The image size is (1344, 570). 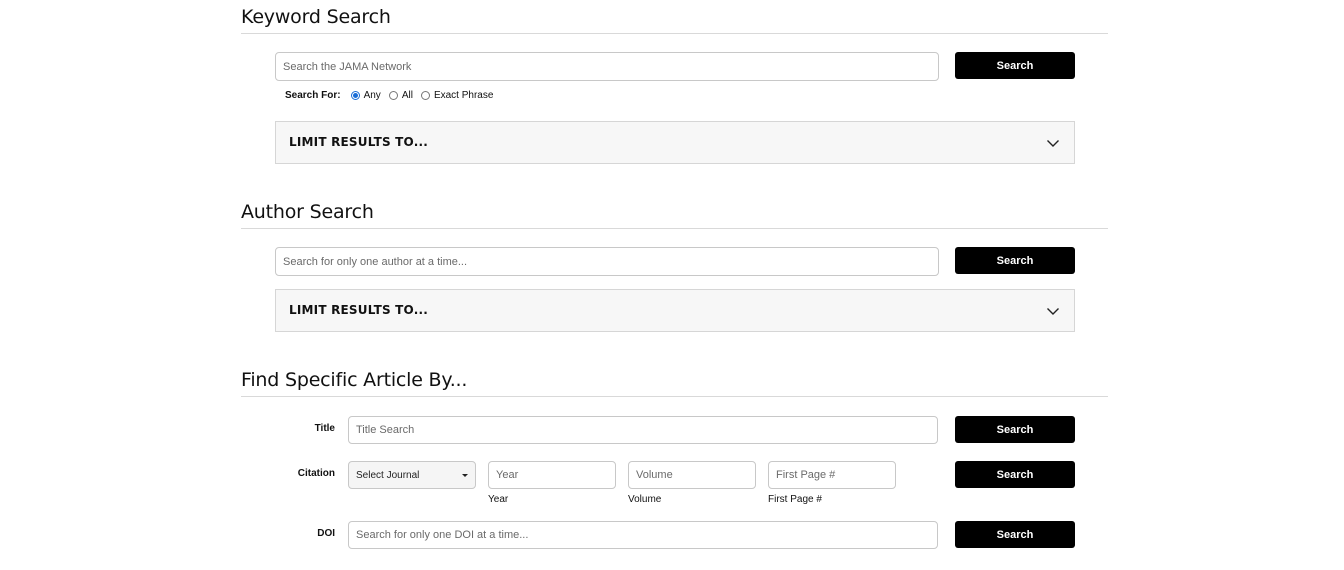 I want to click on radio-exact-phrase: Exact Phrase, so click(x=457, y=95).